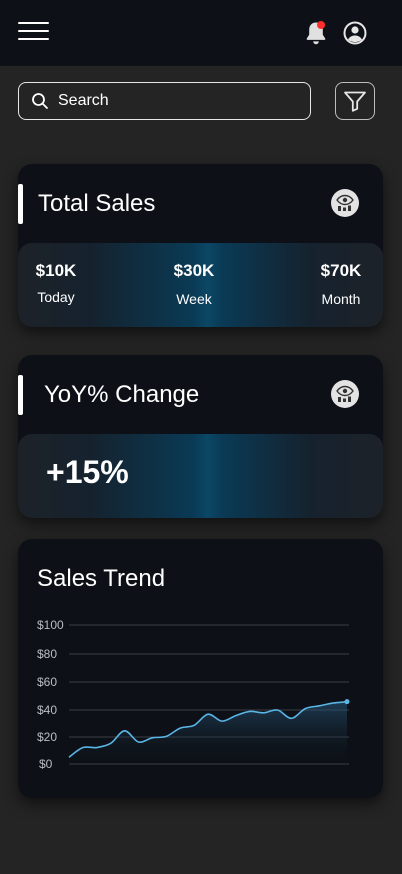  What do you see at coordinates (56, 270) in the screenshot?
I see `stat-value: $10K` at bounding box center [56, 270].